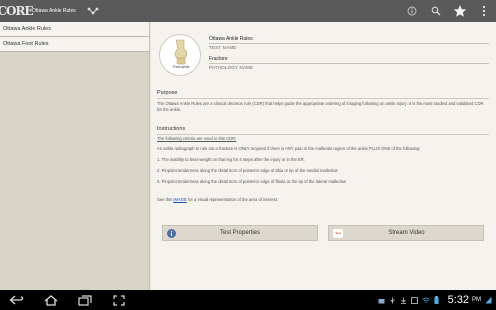  Describe the element at coordinates (181, 67) in the screenshot. I see `badge-caption: Fresh Ankle` at that location.